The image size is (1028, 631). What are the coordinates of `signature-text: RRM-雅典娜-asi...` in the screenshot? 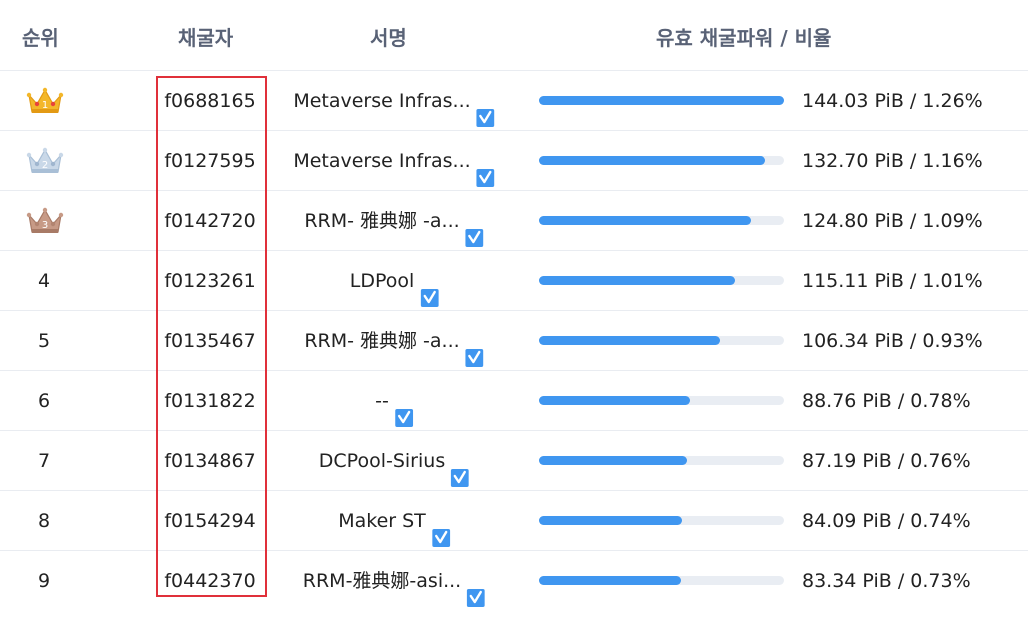 It's located at (382, 581).